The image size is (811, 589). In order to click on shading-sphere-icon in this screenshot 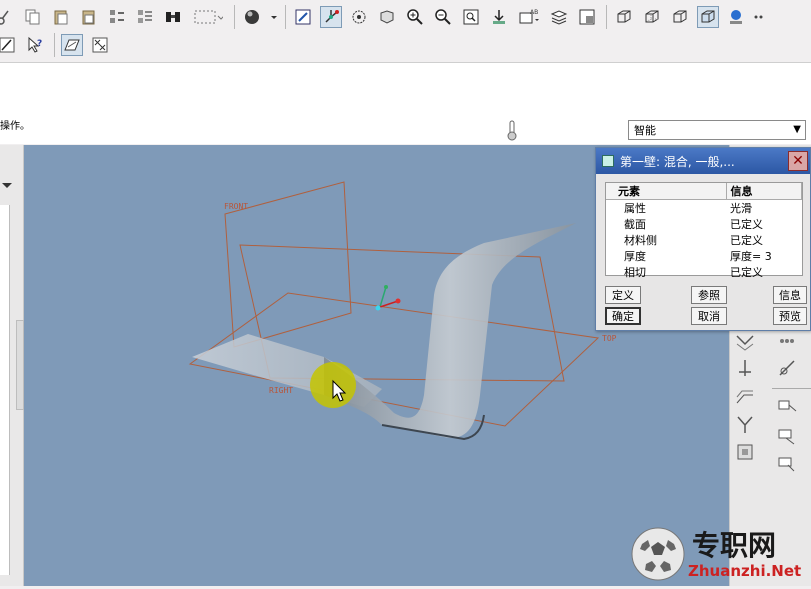, I will do `click(252, 17)`.